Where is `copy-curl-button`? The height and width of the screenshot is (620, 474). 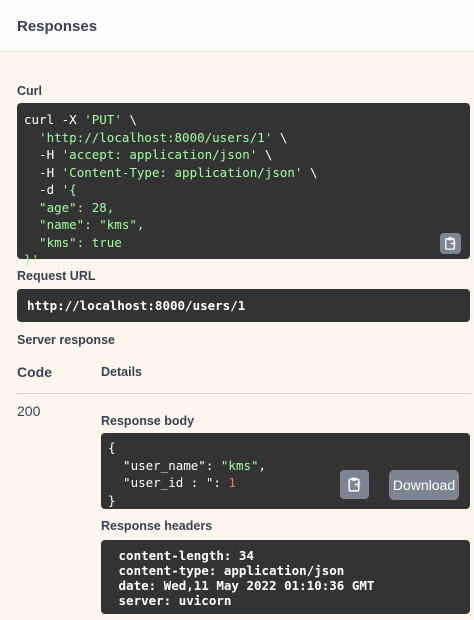 copy-curl-button is located at coordinates (450, 243).